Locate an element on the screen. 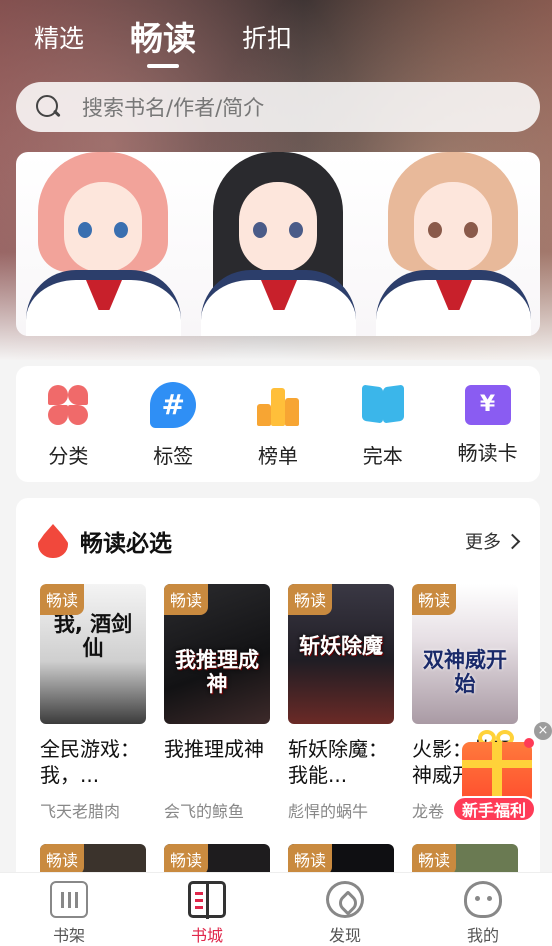  book-cover: 畅读 我, 酒剑仙 is located at coordinates (93, 654).